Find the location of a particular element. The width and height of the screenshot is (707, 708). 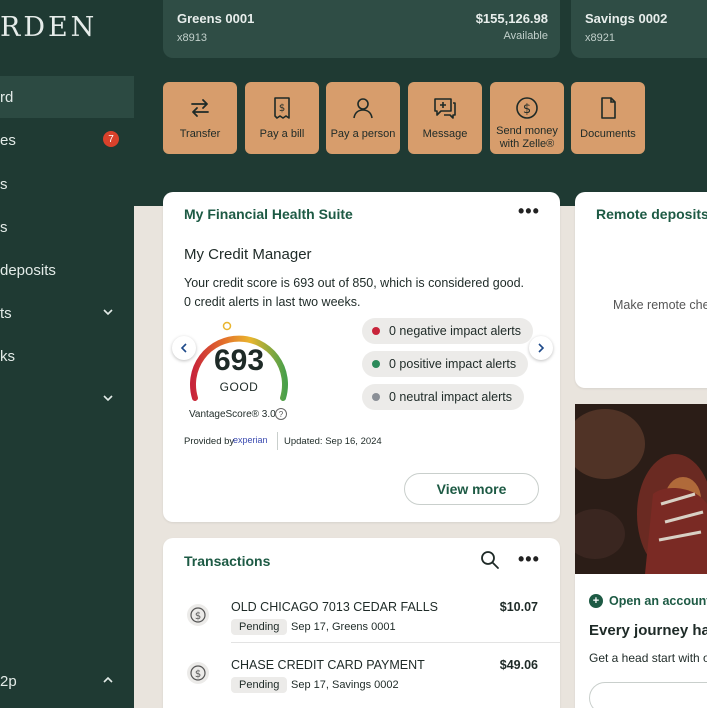

carousel-next-button is located at coordinates (541, 348).